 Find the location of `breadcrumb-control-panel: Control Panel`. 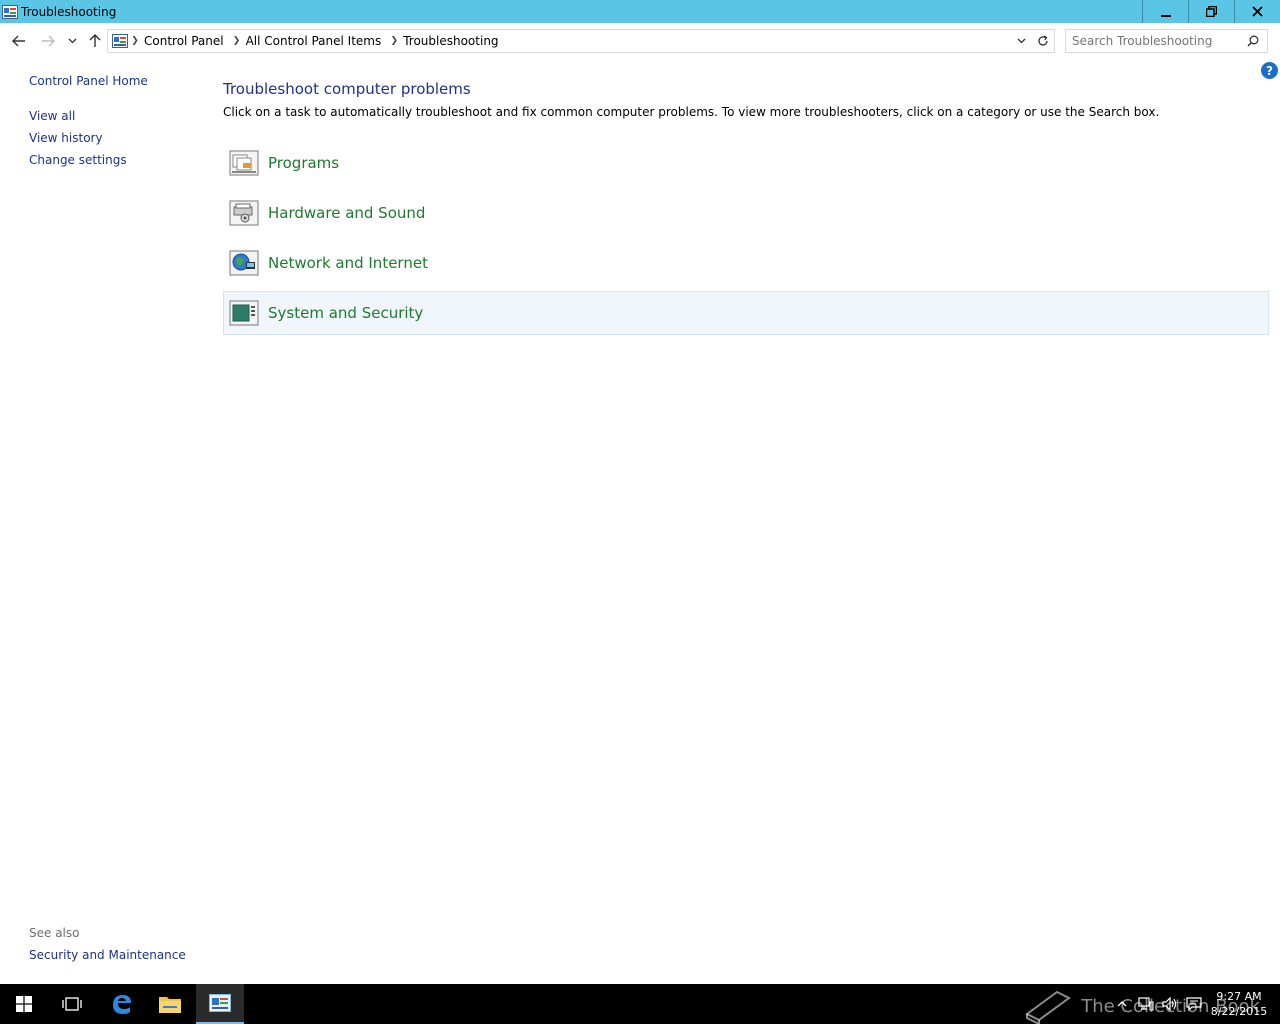

breadcrumb-control-panel: Control Panel is located at coordinates (186, 41).